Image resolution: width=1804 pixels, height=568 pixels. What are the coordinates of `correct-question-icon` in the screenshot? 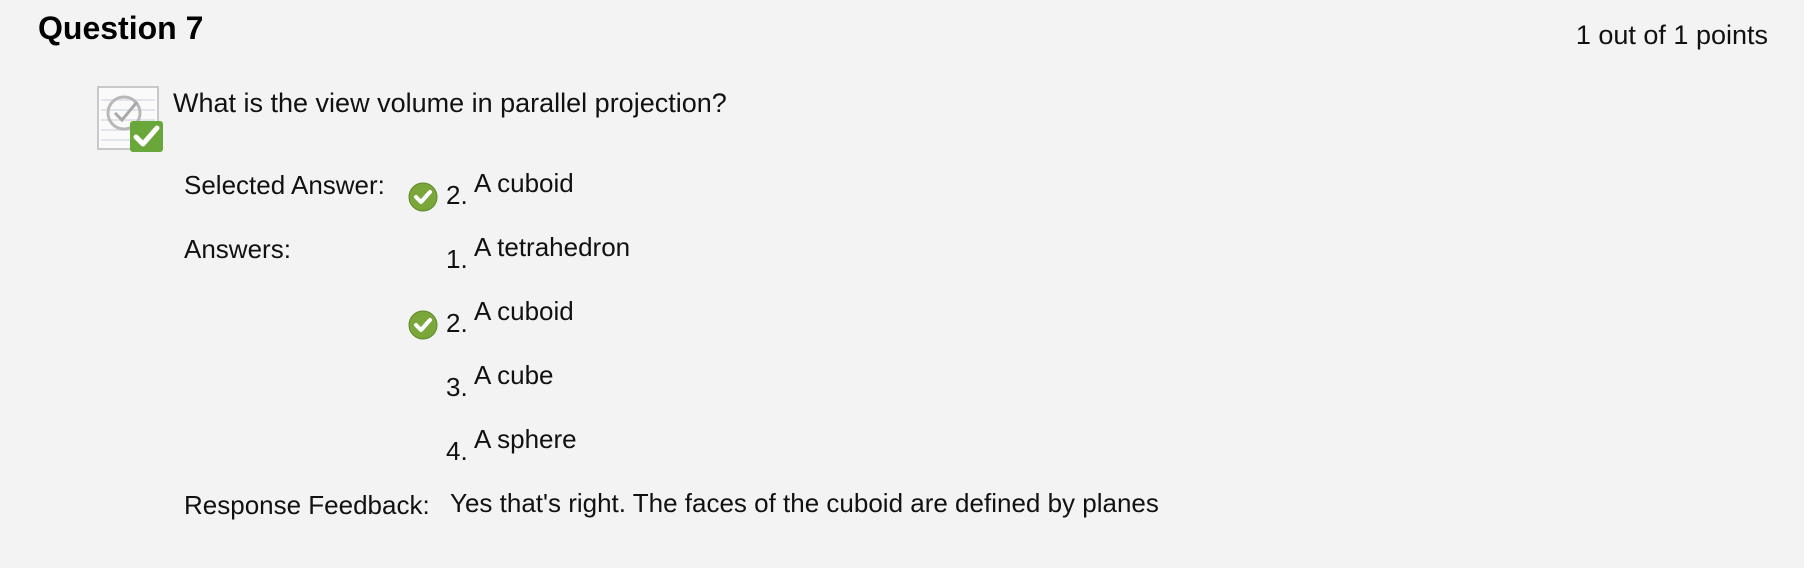 It's located at (131, 120).